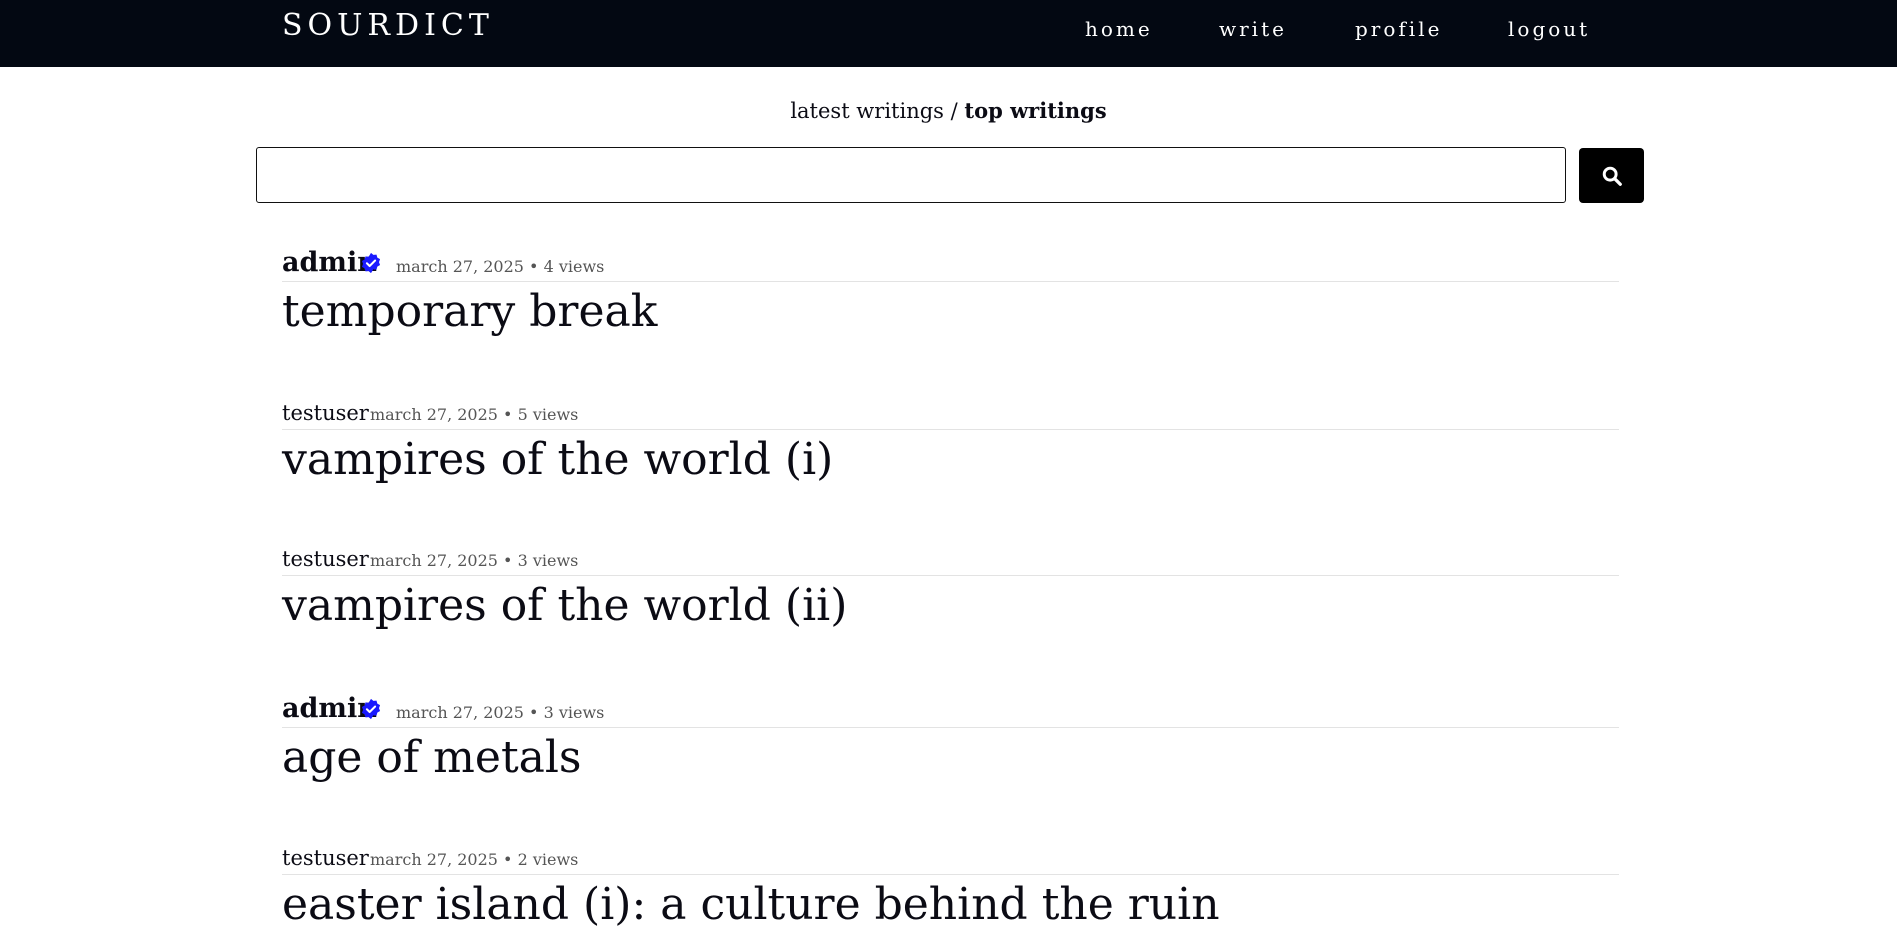 The image size is (1897, 933). I want to click on post-title: vampires of the world (ii), so click(950, 606).